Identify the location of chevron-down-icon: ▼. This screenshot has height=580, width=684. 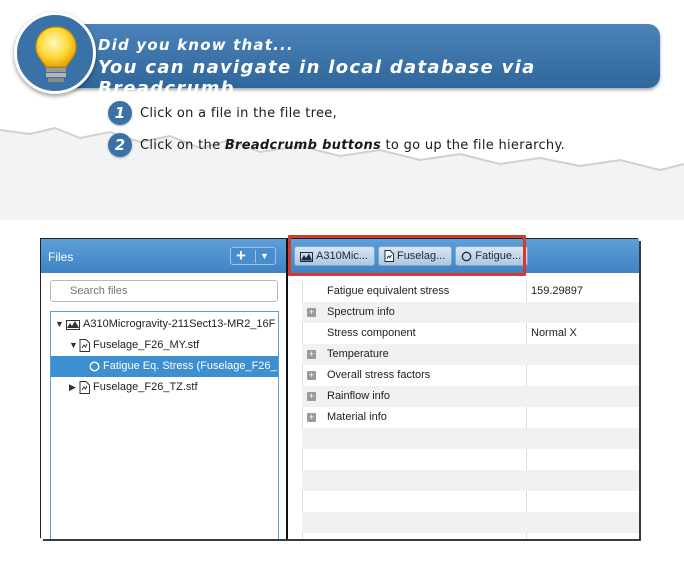
(264, 256).